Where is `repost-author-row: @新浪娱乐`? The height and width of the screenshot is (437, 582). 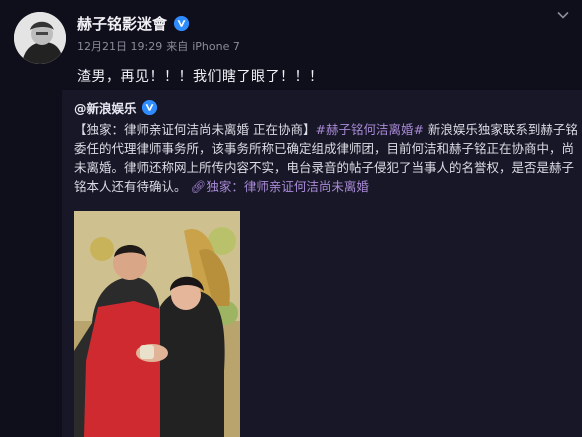
repost-author-row: @新浪娱乐 is located at coordinates (116, 107).